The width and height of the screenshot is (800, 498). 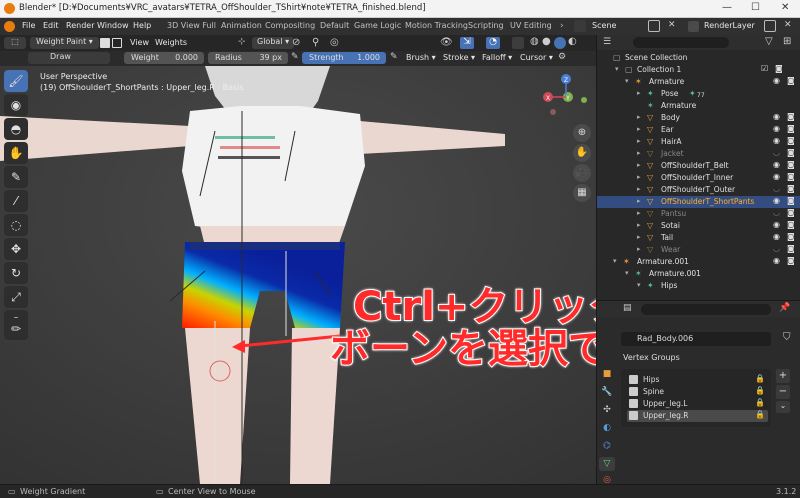 I want to click on brush-selector: Draw, so click(x=69, y=58).